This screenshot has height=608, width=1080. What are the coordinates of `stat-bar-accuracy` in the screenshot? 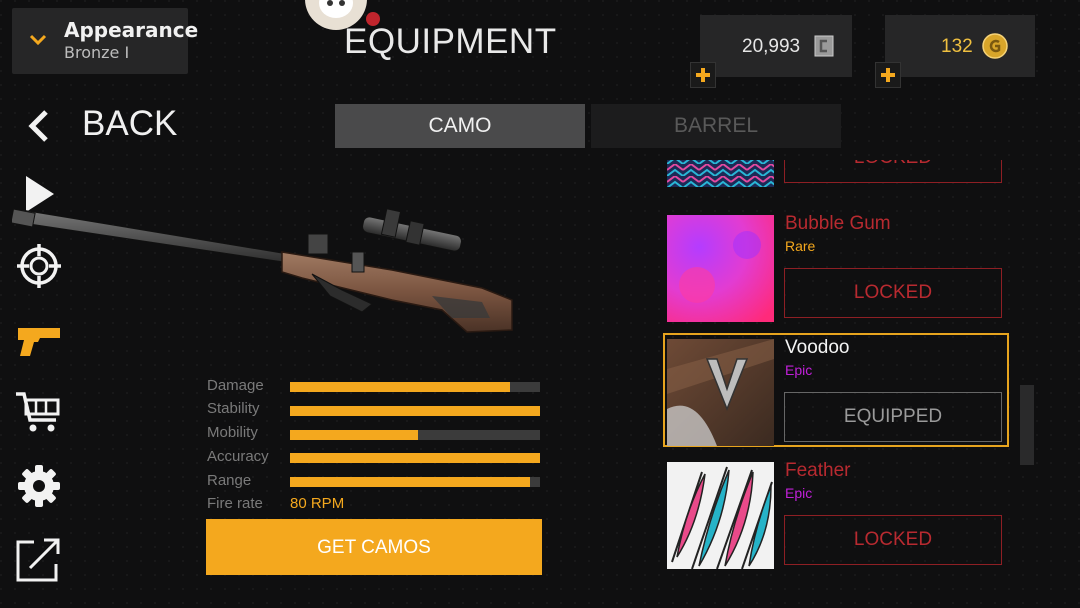 It's located at (415, 458).